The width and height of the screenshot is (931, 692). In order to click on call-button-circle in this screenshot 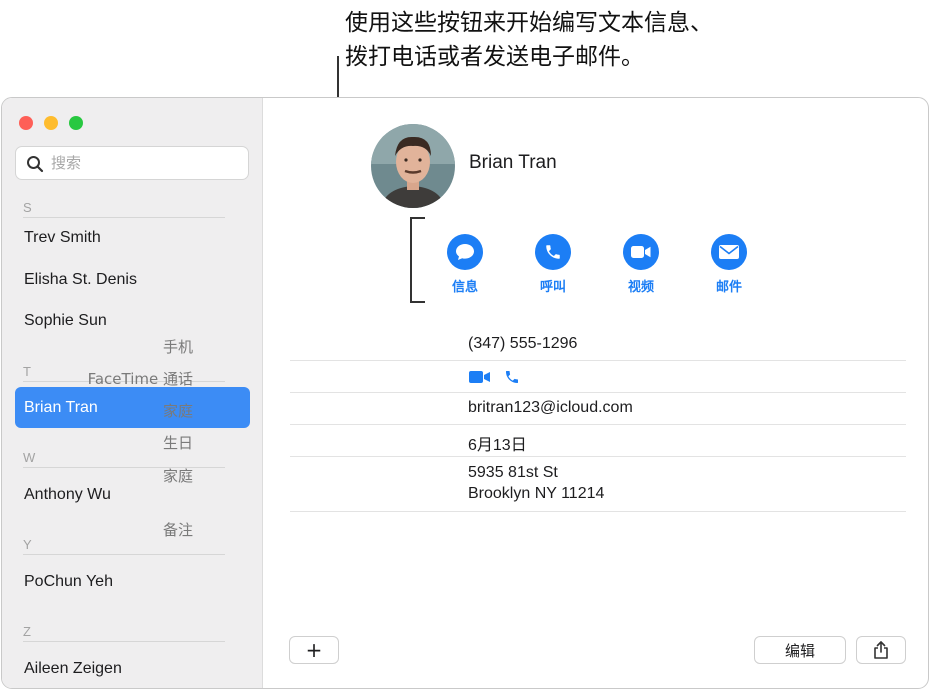, I will do `click(553, 252)`.